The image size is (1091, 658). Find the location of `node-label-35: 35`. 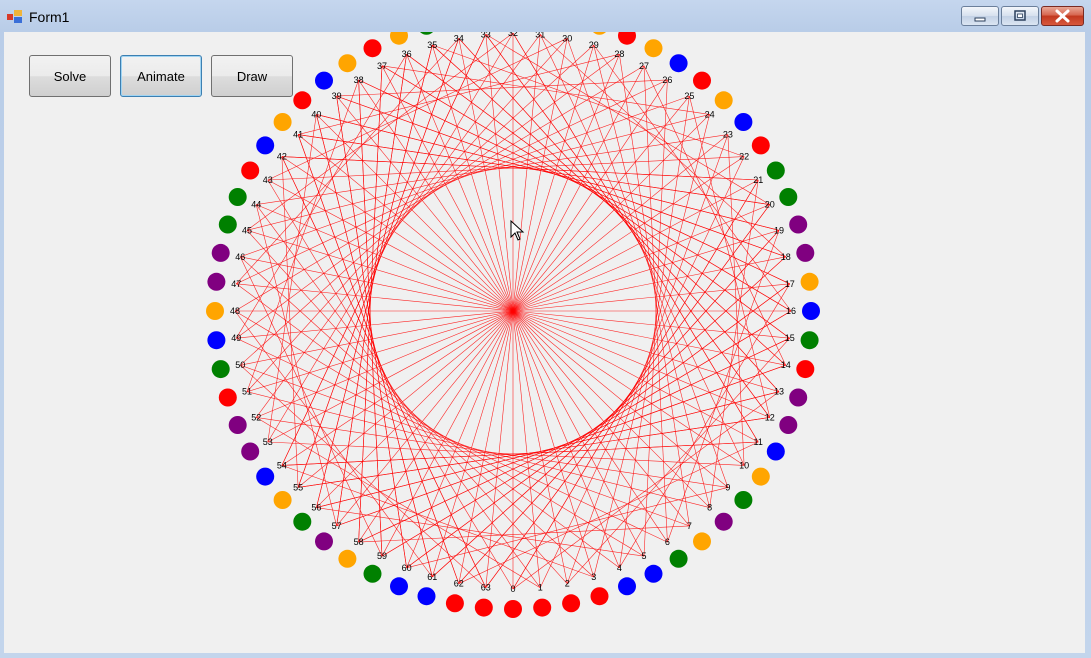

node-label-35: 35 is located at coordinates (432, 45).